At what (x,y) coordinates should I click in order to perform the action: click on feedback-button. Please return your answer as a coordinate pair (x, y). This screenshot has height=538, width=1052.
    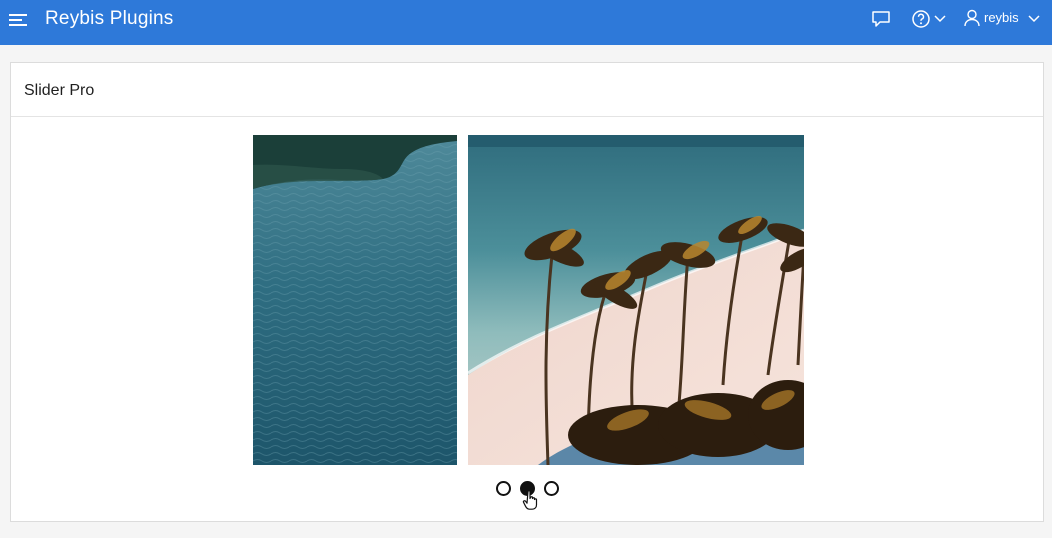
    Looking at the image, I should click on (881, 22).